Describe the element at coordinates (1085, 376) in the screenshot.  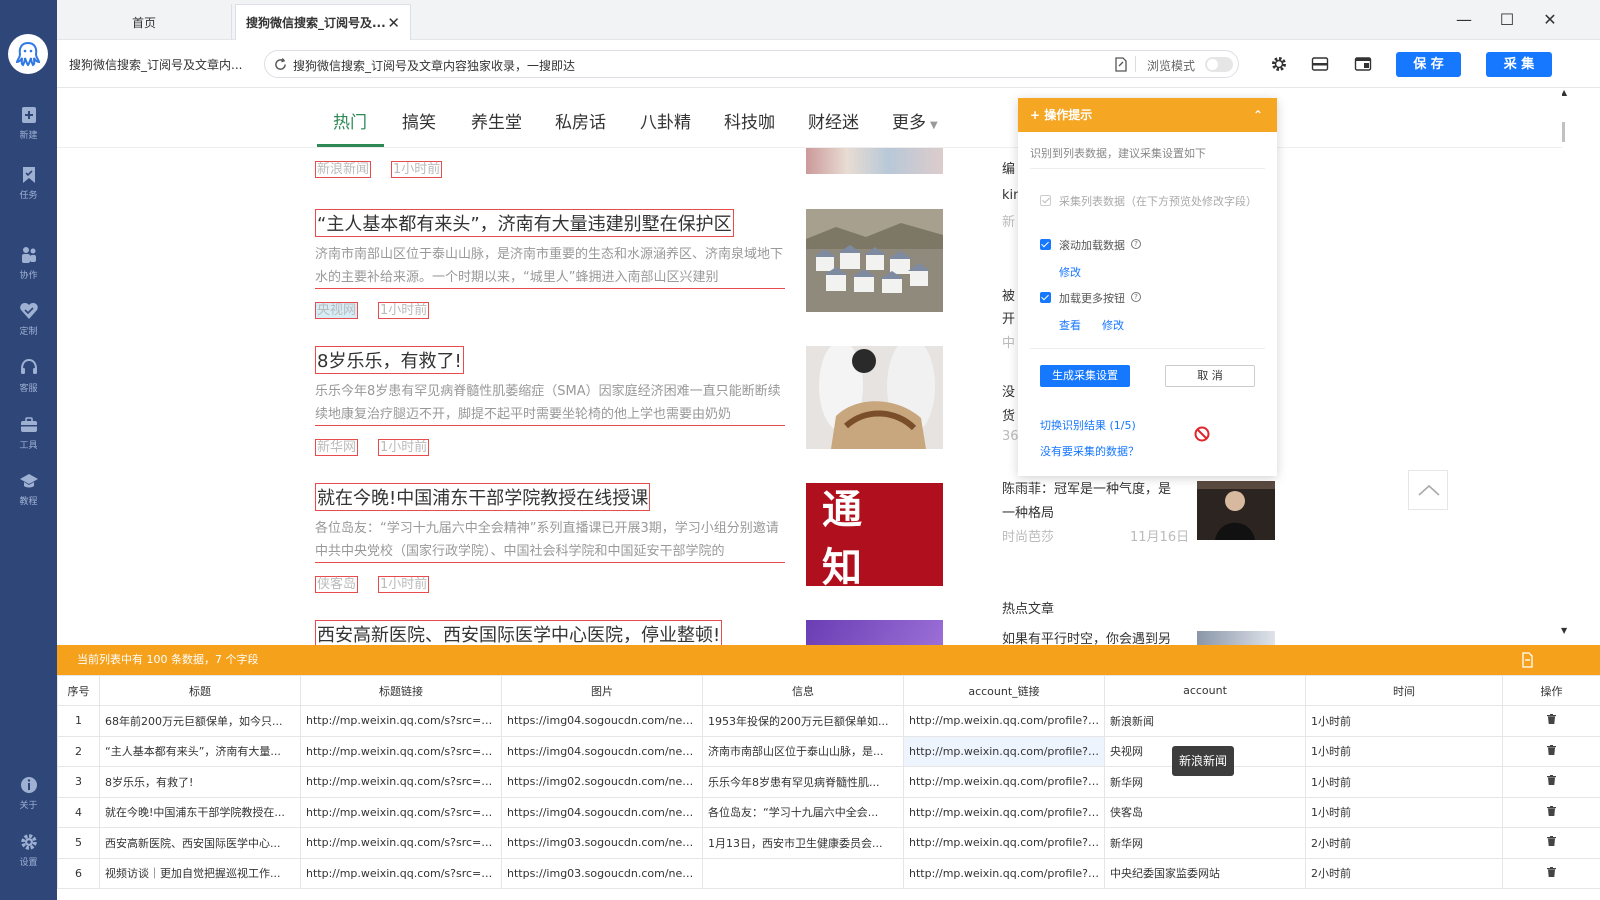
I see `generate-settings-button: 生成采集设置` at that location.